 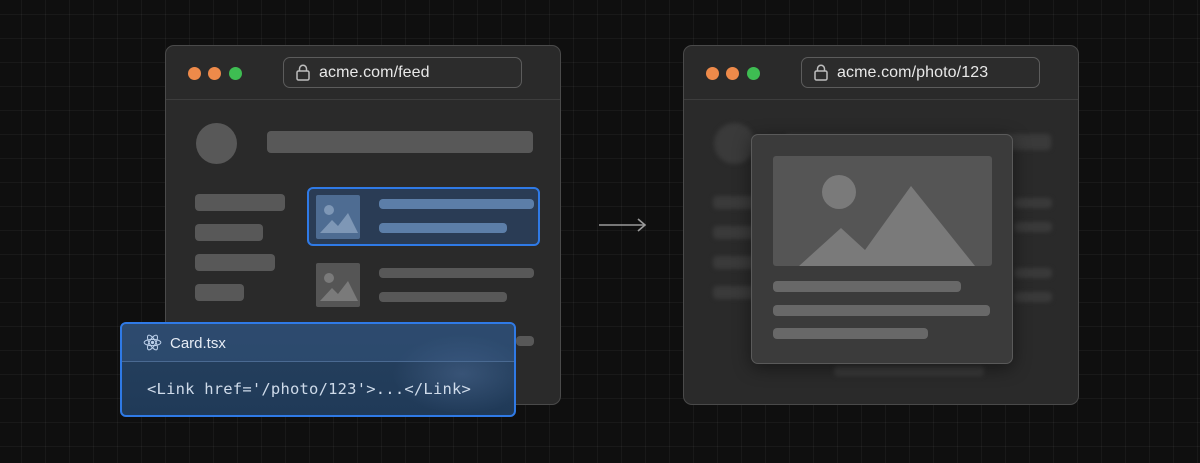 What do you see at coordinates (374, 72) in the screenshot?
I see `address-url: acme.com/feed` at bounding box center [374, 72].